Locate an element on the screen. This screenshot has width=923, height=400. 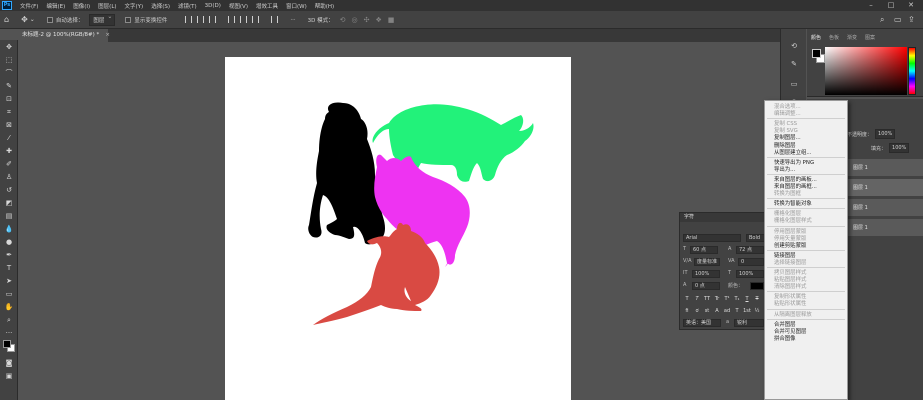
font-family-select: Arial is located at coordinates (712, 238).